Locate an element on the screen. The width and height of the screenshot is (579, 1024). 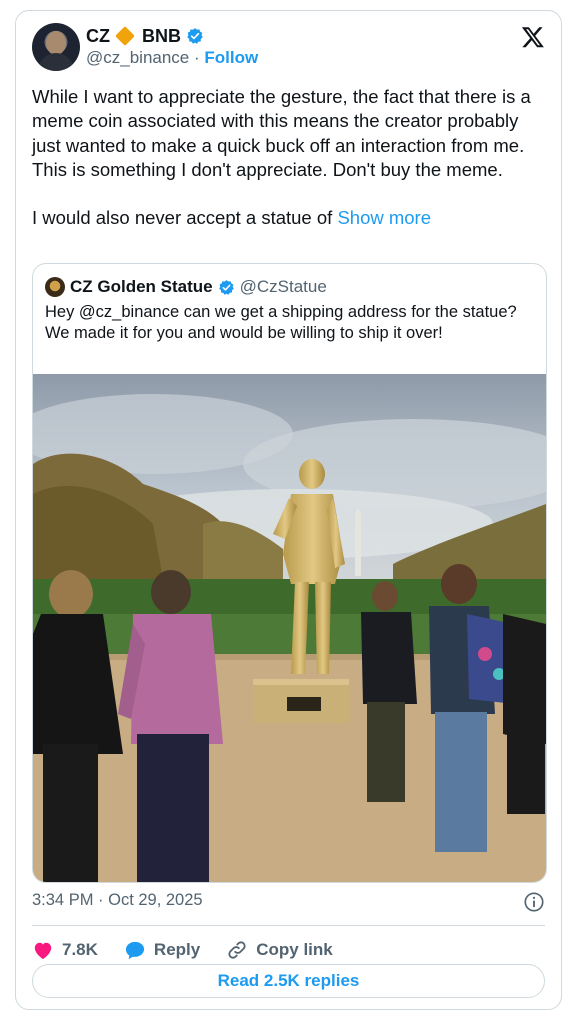
show-more-link: Show more is located at coordinates (384, 217).